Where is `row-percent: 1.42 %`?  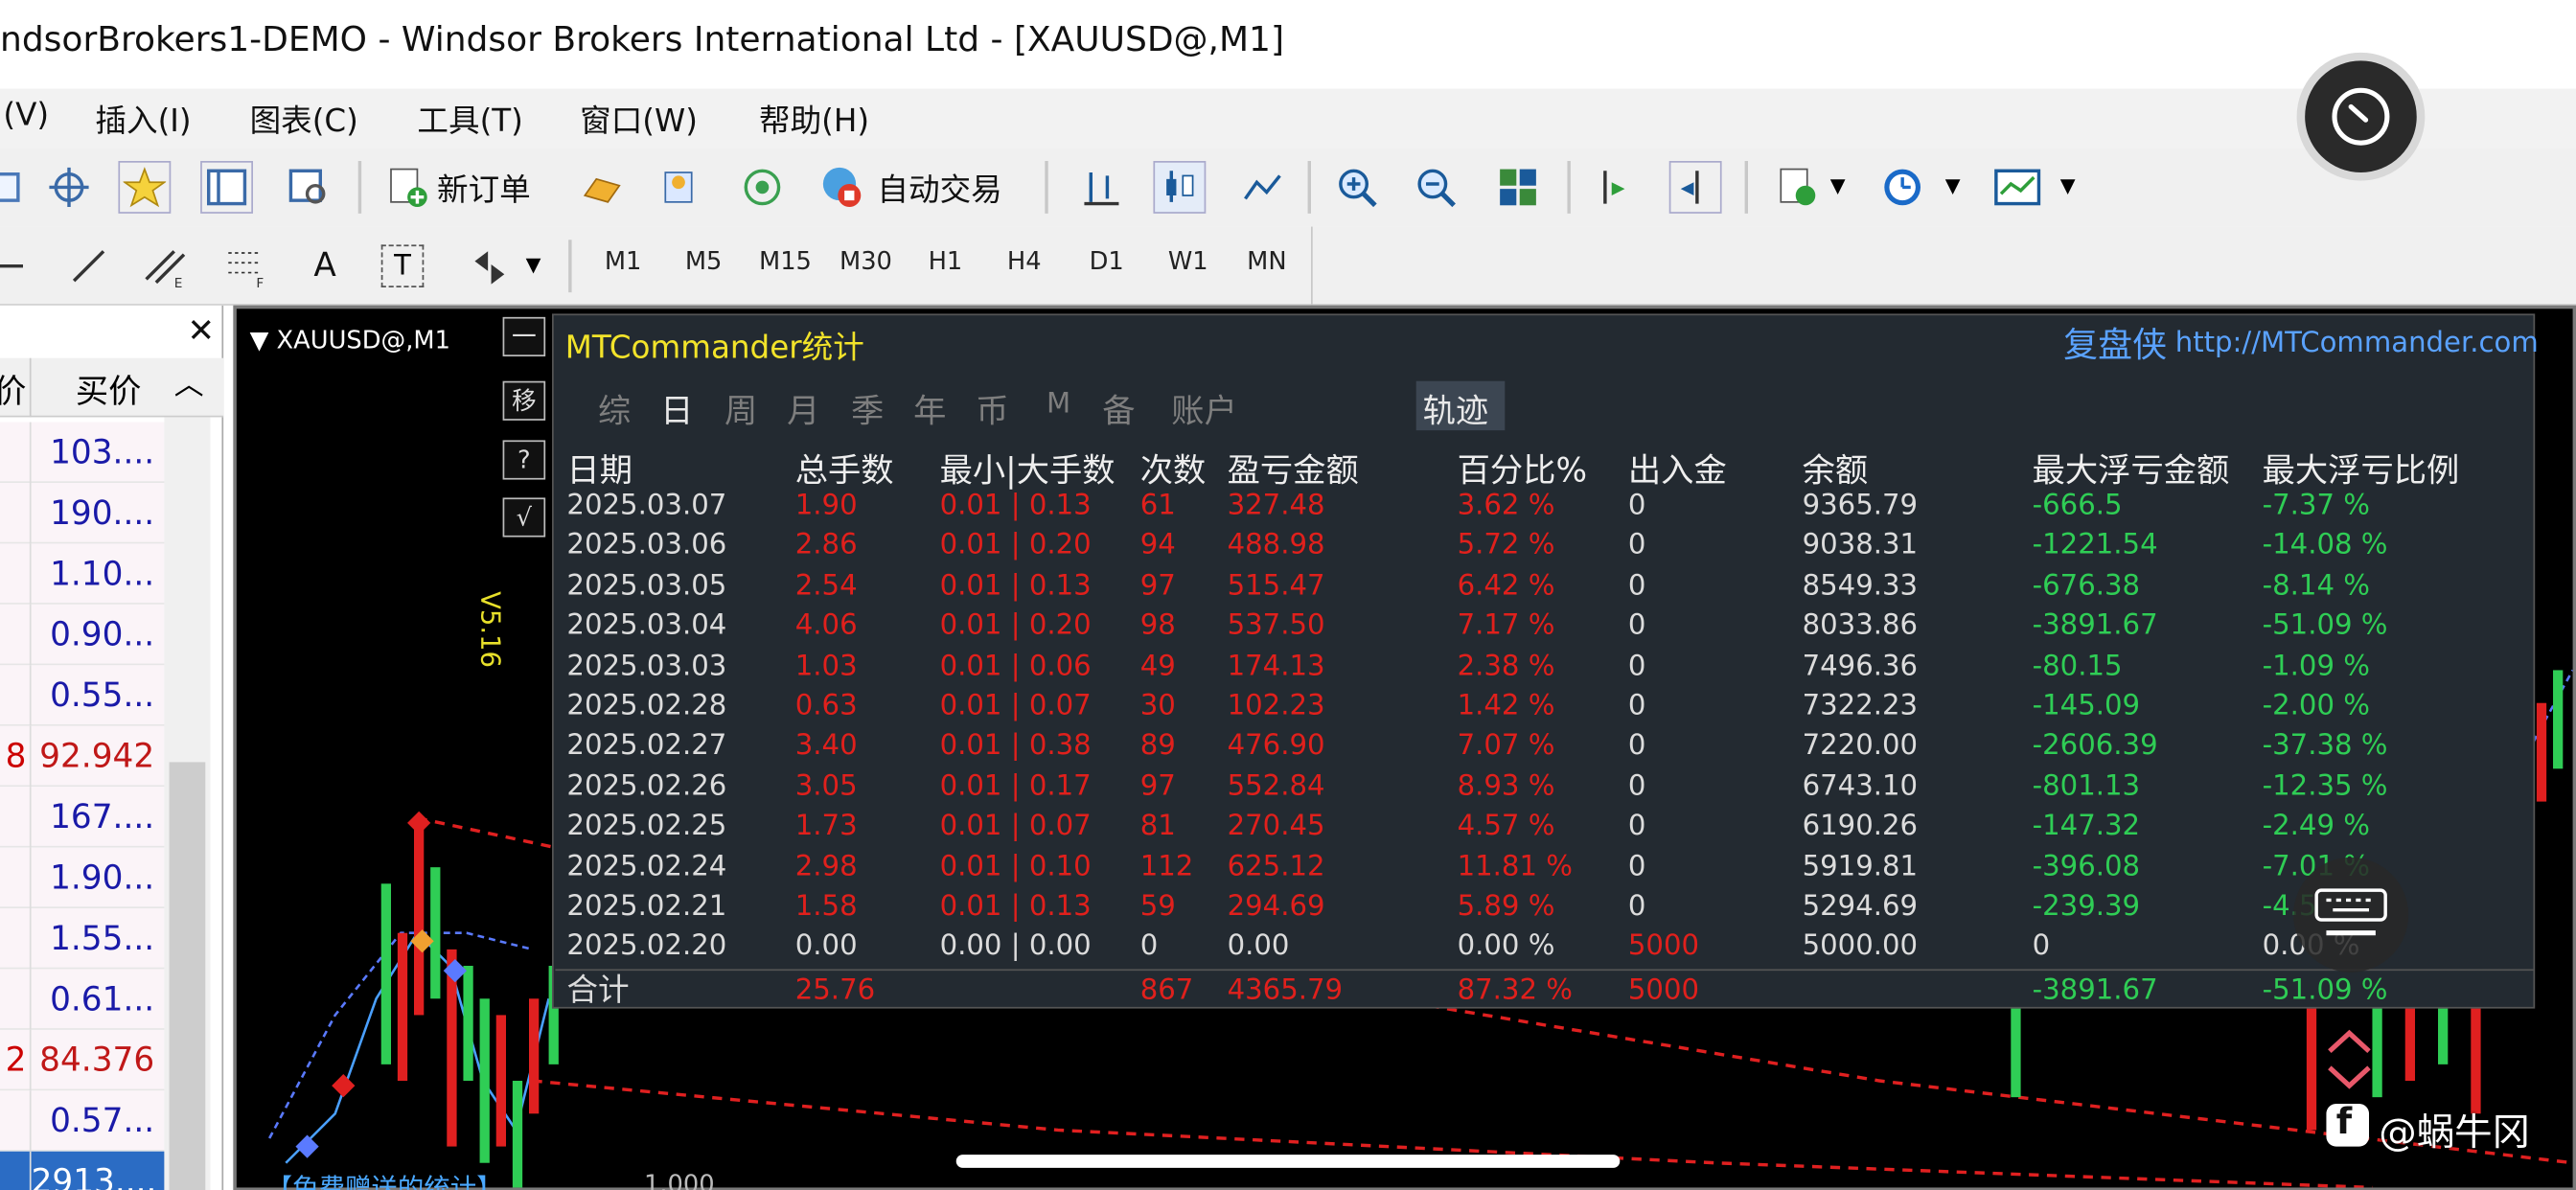 row-percent: 1.42 % is located at coordinates (1506, 707).